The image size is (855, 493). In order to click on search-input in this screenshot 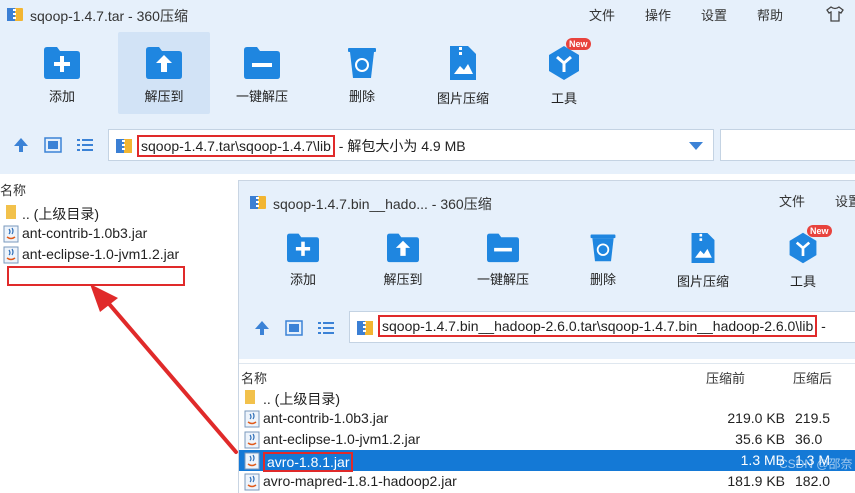, I will do `click(787, 145)`.